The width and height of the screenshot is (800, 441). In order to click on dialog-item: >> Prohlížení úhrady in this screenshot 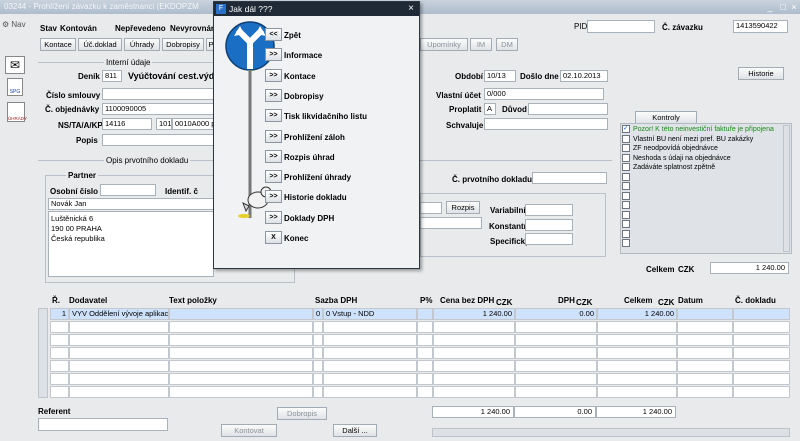, I will do `click(308, 177)`.